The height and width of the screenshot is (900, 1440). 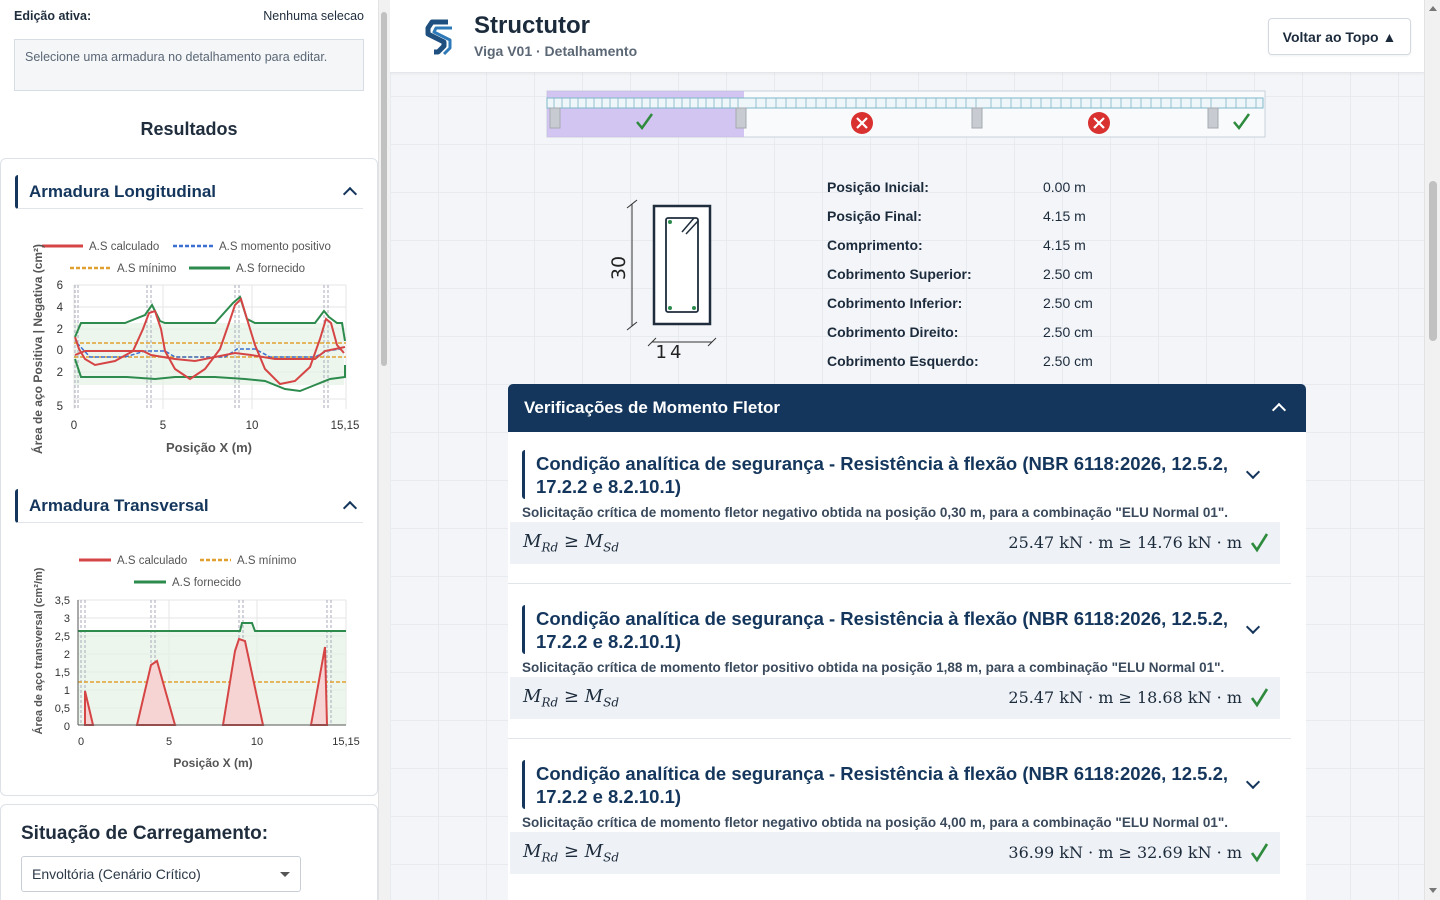 I want to click on main-scrollbar, so click(x=1432, y=450).